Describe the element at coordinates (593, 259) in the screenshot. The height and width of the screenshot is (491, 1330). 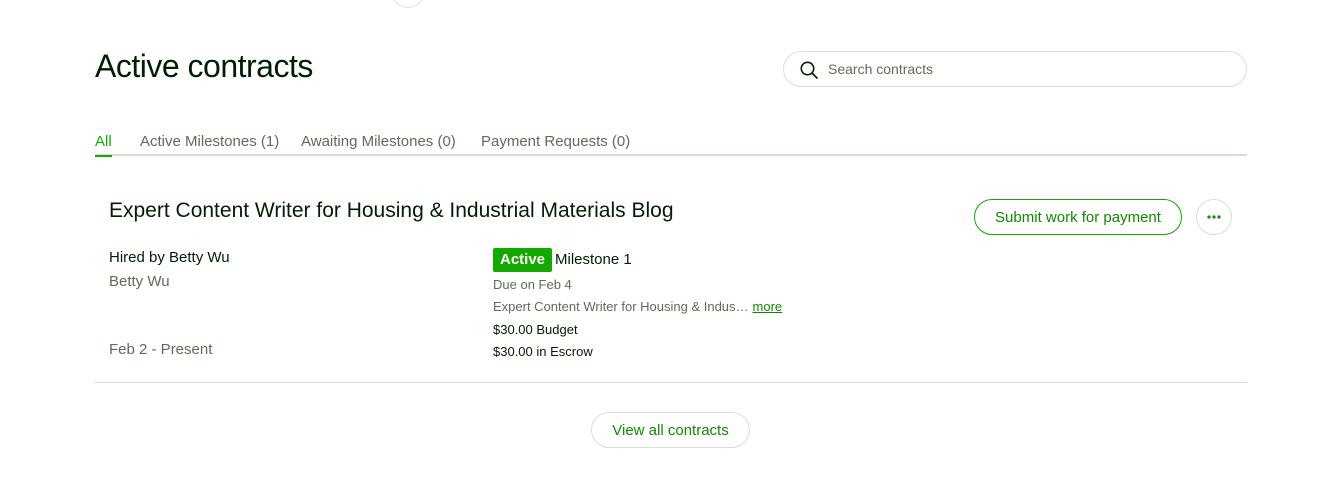
I see `milestone-name: Milestone 1` at that location.